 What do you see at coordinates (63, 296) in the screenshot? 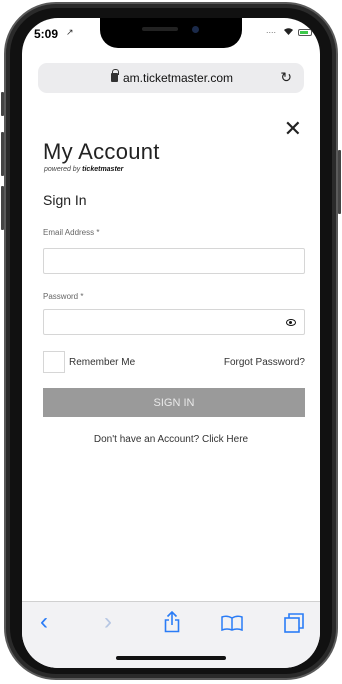
I see `password-label: Password *` at bounding box center [63, 296].